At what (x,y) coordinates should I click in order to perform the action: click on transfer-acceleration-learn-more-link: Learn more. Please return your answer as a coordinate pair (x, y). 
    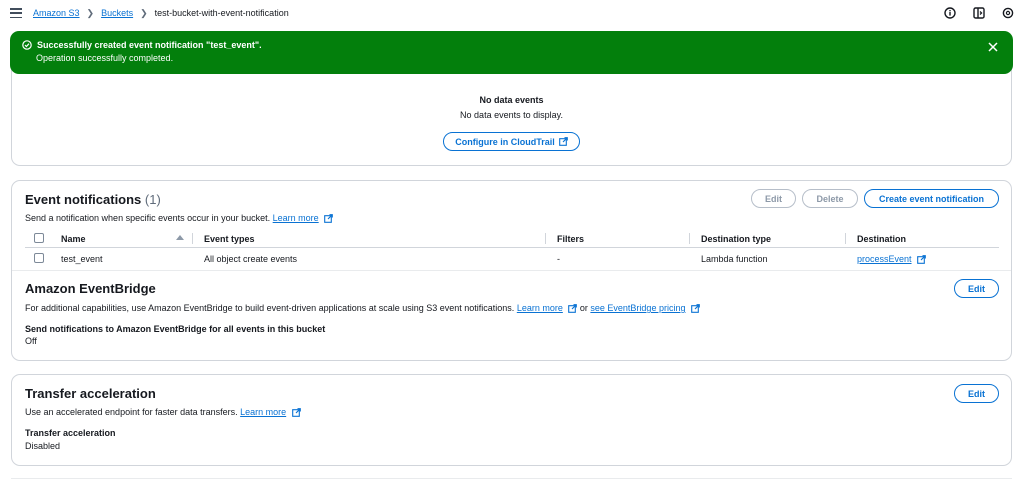
    Looking at the image, I should click on (263, 412).